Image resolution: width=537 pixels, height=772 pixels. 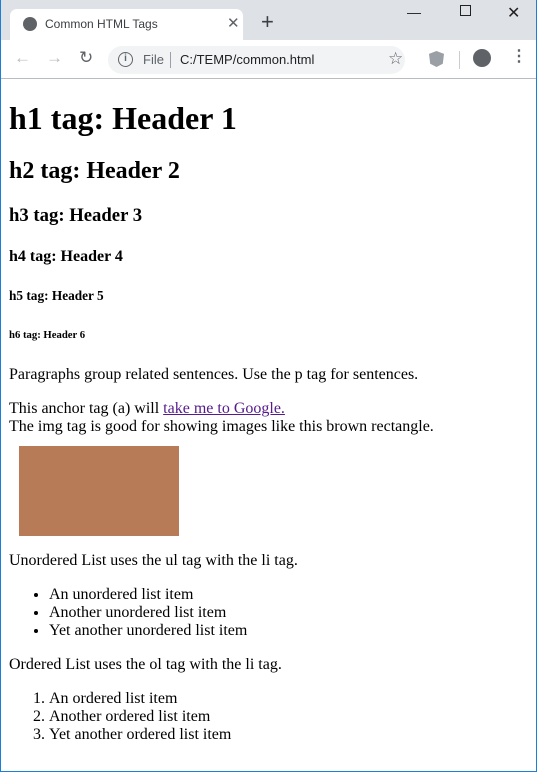 I want to click on list-item: Yet another unordered list item, so click(x=288, y=631).